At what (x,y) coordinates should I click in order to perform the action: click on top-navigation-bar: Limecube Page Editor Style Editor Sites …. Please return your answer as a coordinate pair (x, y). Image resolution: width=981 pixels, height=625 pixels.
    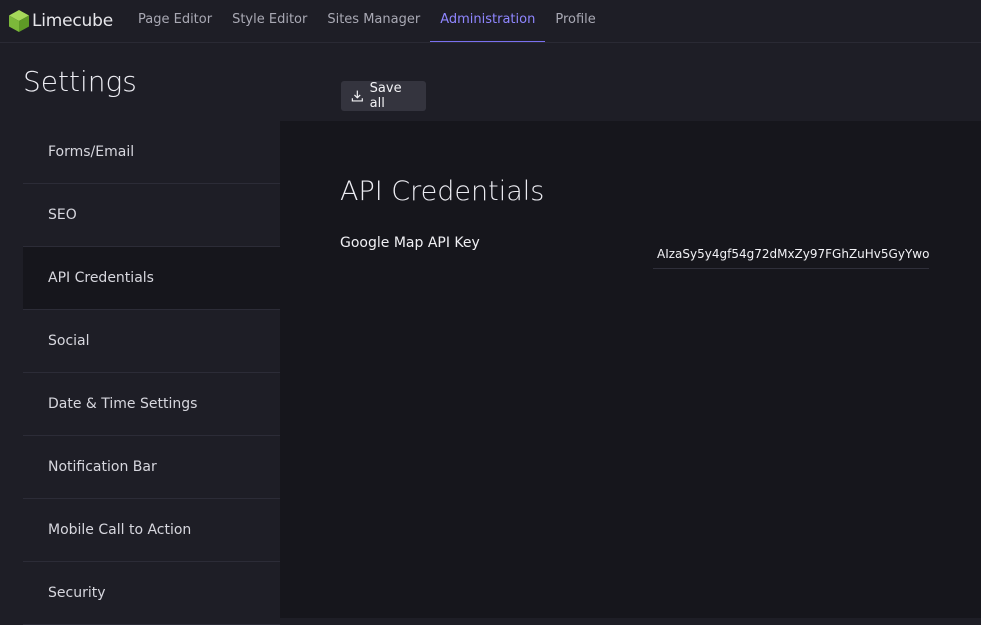
    Looking at the image, I should click on (490, 21).